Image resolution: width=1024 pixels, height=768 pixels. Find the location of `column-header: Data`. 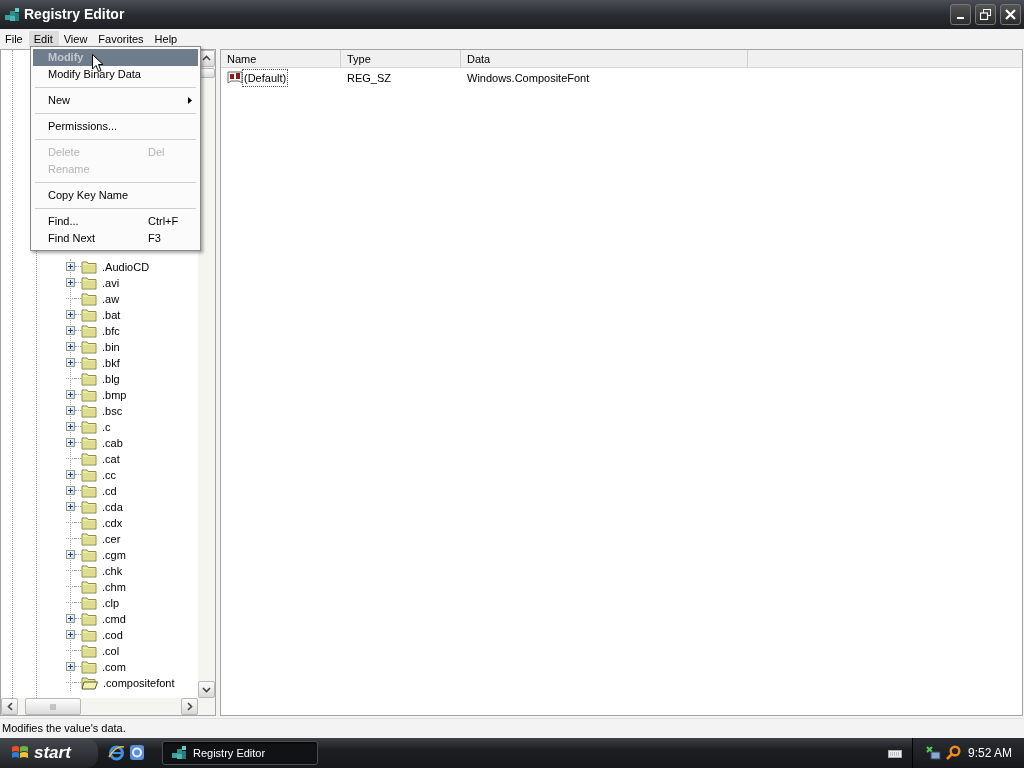

column-header: Data is located at coordinates (604, 58).